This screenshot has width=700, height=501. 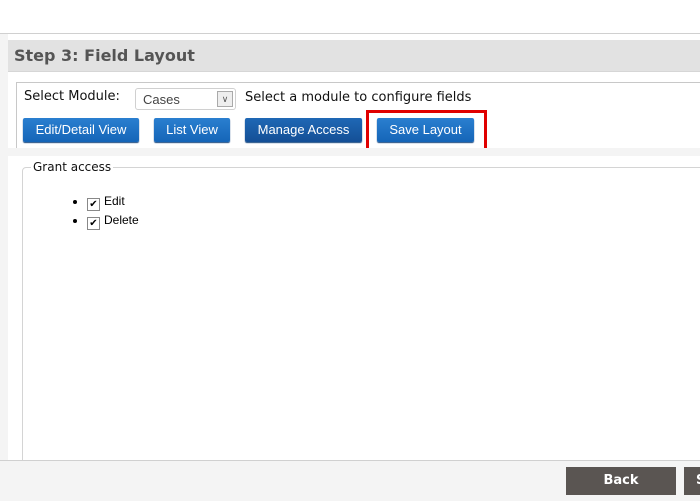 What do you see at coordinates (350, 33) in the screenshot?
I see `top-divider` at bounding box center [350, 33].